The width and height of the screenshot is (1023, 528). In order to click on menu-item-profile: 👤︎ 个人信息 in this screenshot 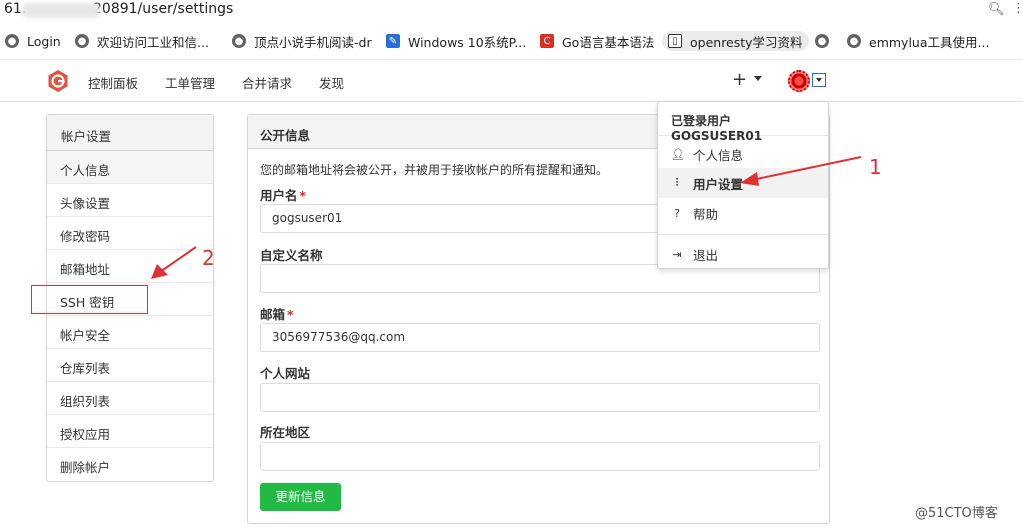, I will do `click(743, 154)`.